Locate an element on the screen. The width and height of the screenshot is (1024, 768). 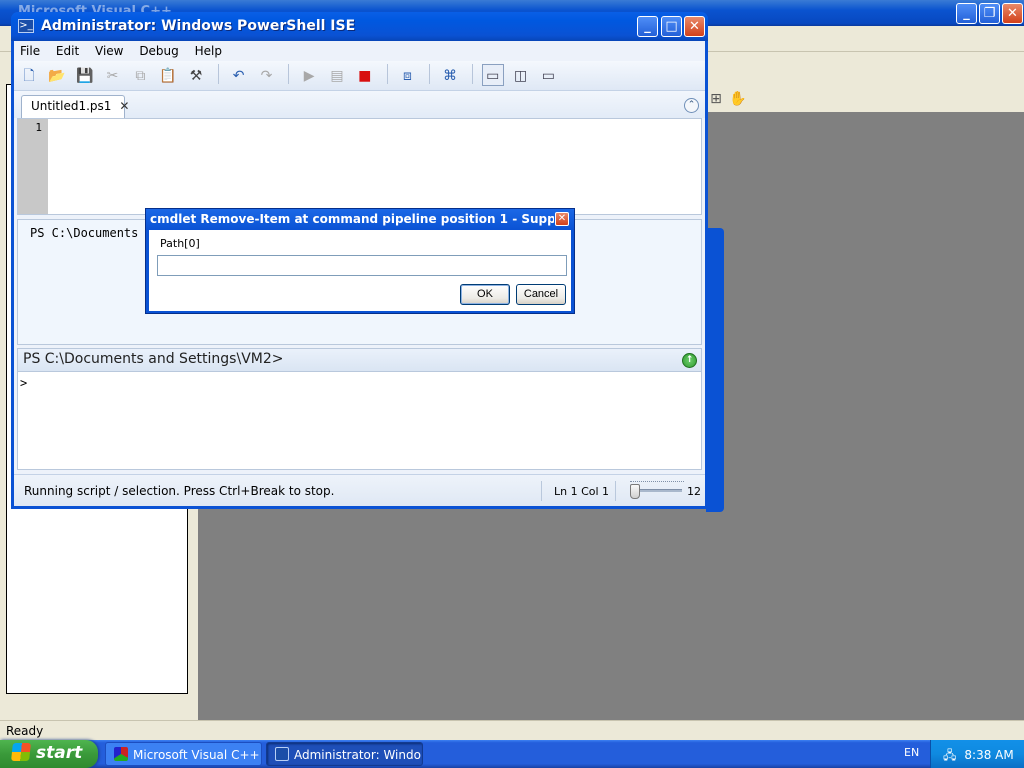
zoom-icon: ⊞ is located at coordinates (716, 99).